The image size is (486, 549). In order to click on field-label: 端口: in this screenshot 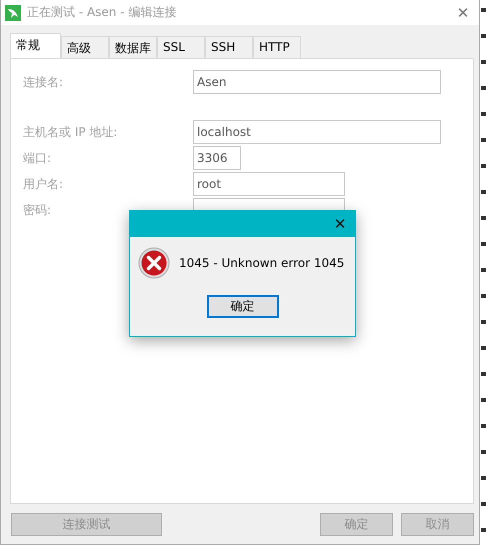, I will do `click(37, 158)`.